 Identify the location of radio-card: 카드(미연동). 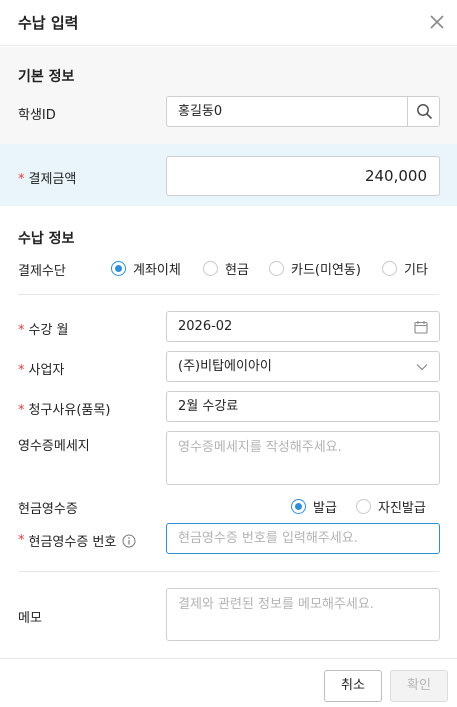
(315, 268).